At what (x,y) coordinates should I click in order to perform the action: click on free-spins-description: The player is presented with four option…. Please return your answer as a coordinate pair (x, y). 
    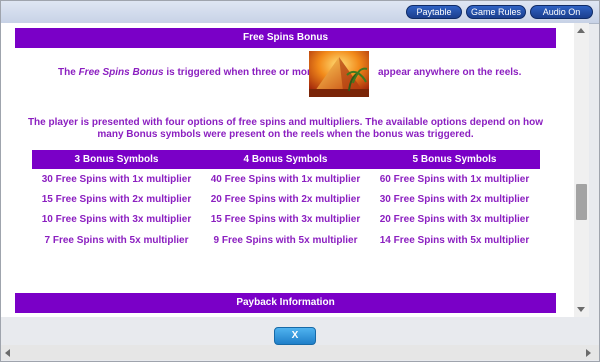
    Looking at the image, I should click on (285, 128).